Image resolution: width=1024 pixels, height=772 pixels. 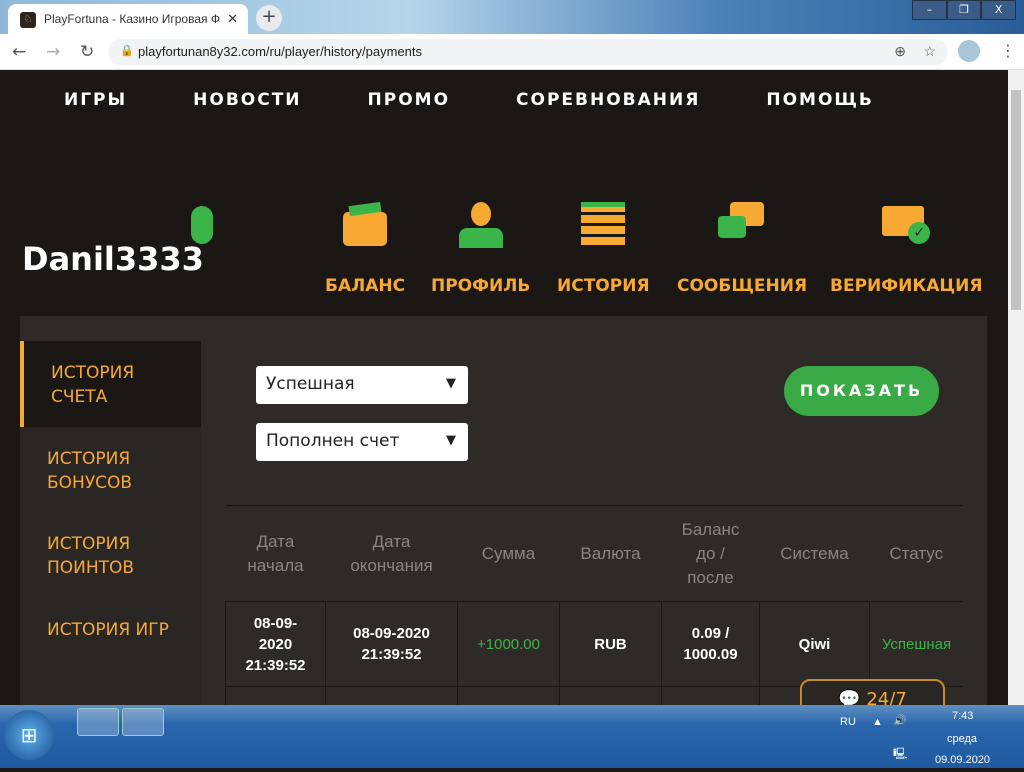 I want to click on tab-verification: ✓ ВЕРИФИКАЦИЯ, so click(x=906, y=248).